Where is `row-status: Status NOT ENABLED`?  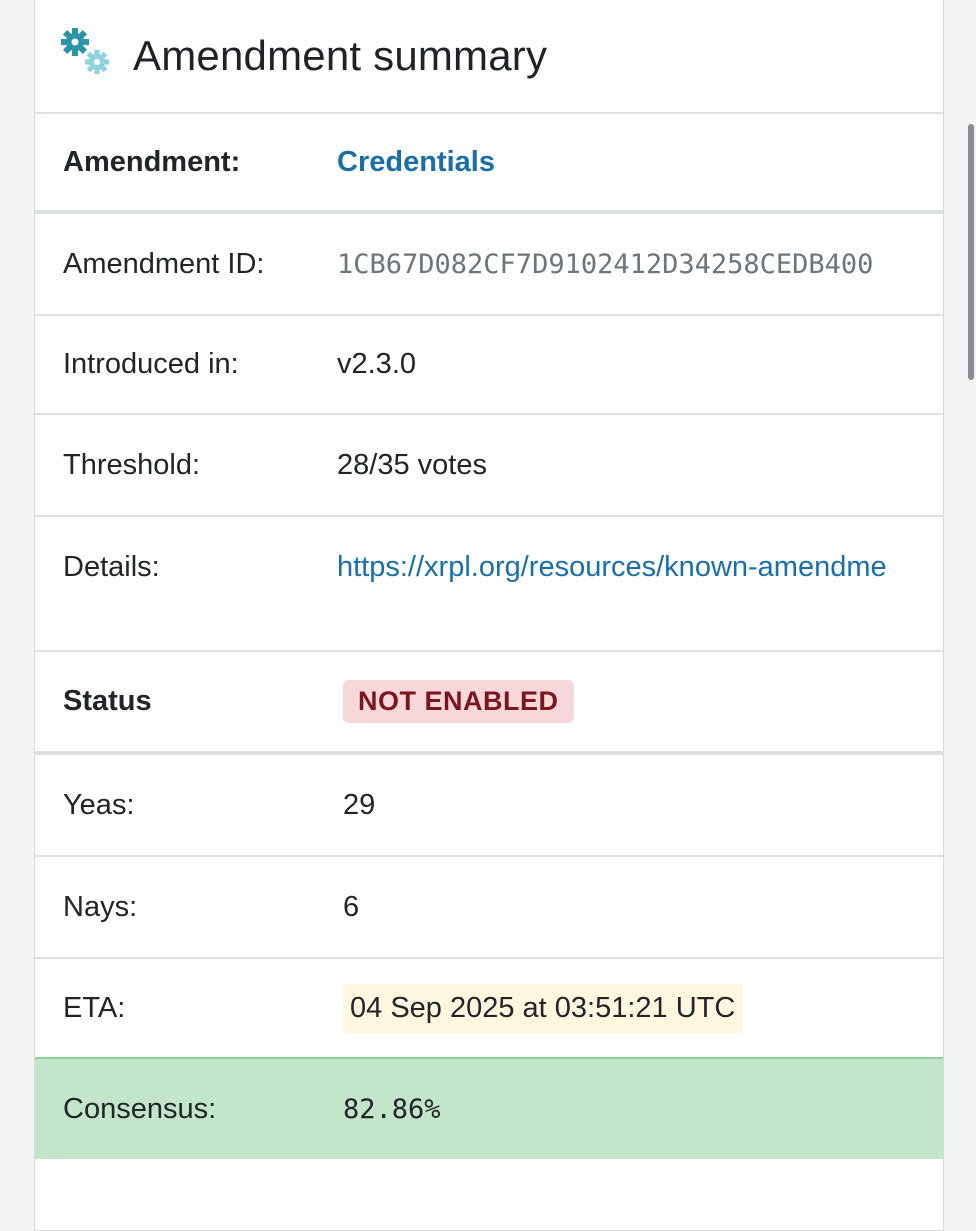 row-status: Status NOT ENABLED is located at coordinates (489, 703).